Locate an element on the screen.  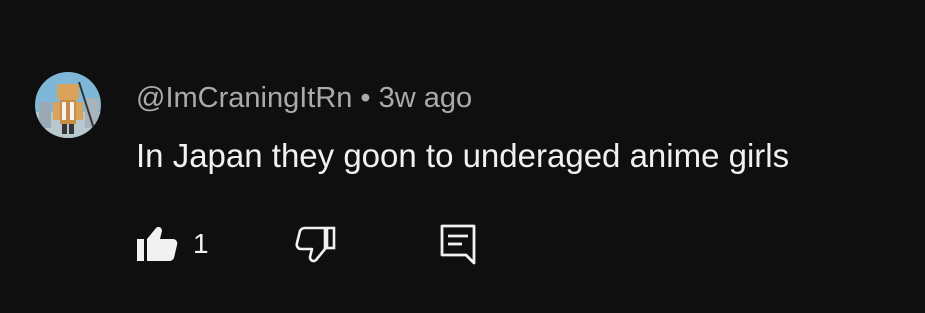
comment-time: 3w ago is located at coordinates (426, 98).